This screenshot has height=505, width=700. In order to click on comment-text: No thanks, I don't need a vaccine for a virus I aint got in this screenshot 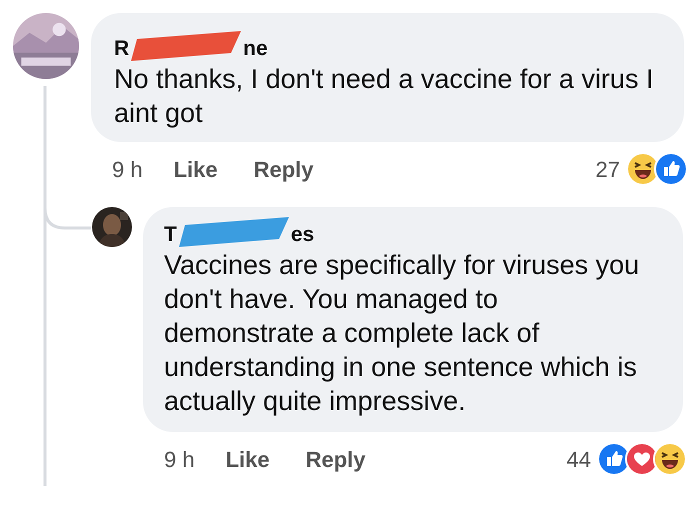, I will do `click(384, 96)`.